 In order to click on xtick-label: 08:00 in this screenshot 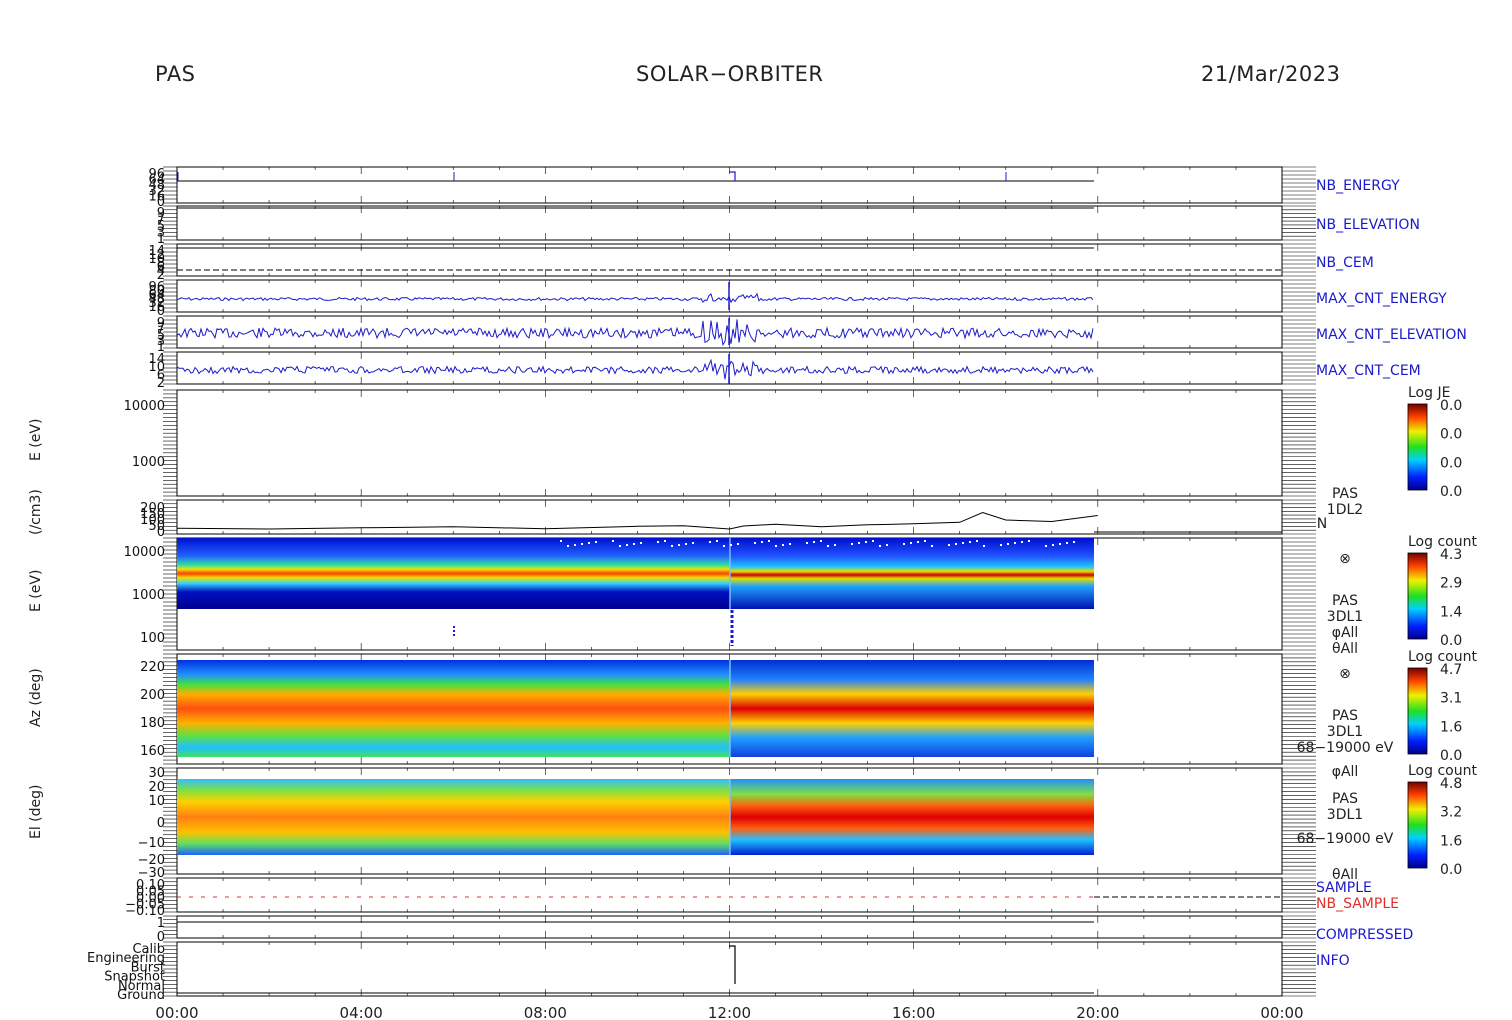, I will do `click(545, 1012)`.